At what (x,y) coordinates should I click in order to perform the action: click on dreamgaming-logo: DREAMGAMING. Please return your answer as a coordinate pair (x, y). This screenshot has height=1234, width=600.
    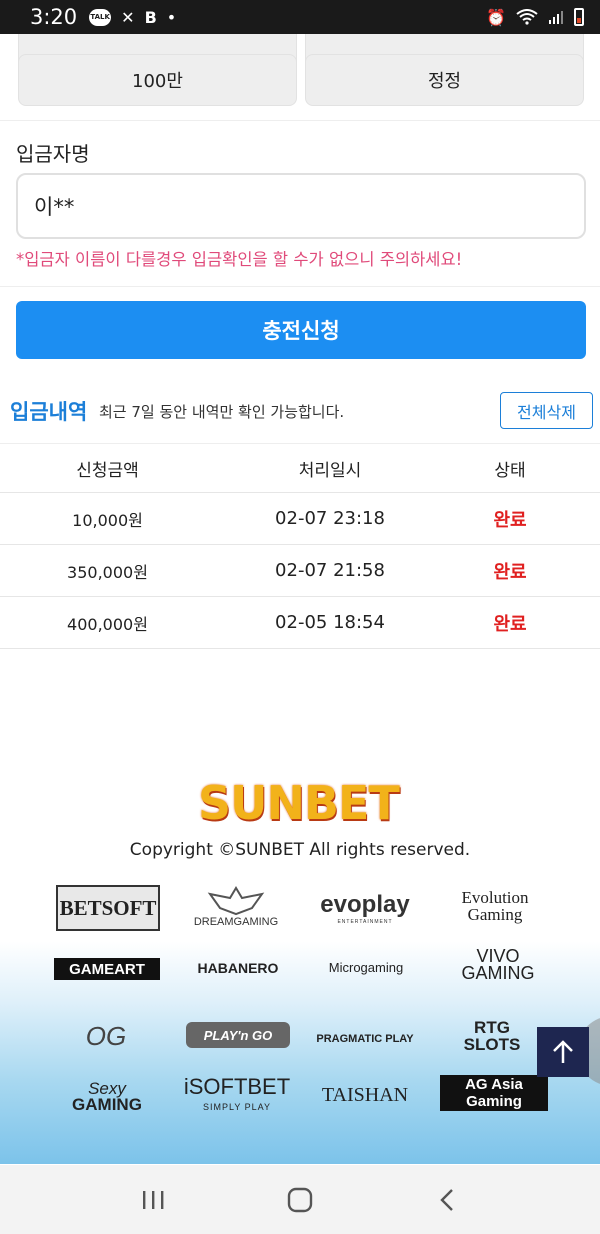
    Looking at the image, I should click on (236, 907).